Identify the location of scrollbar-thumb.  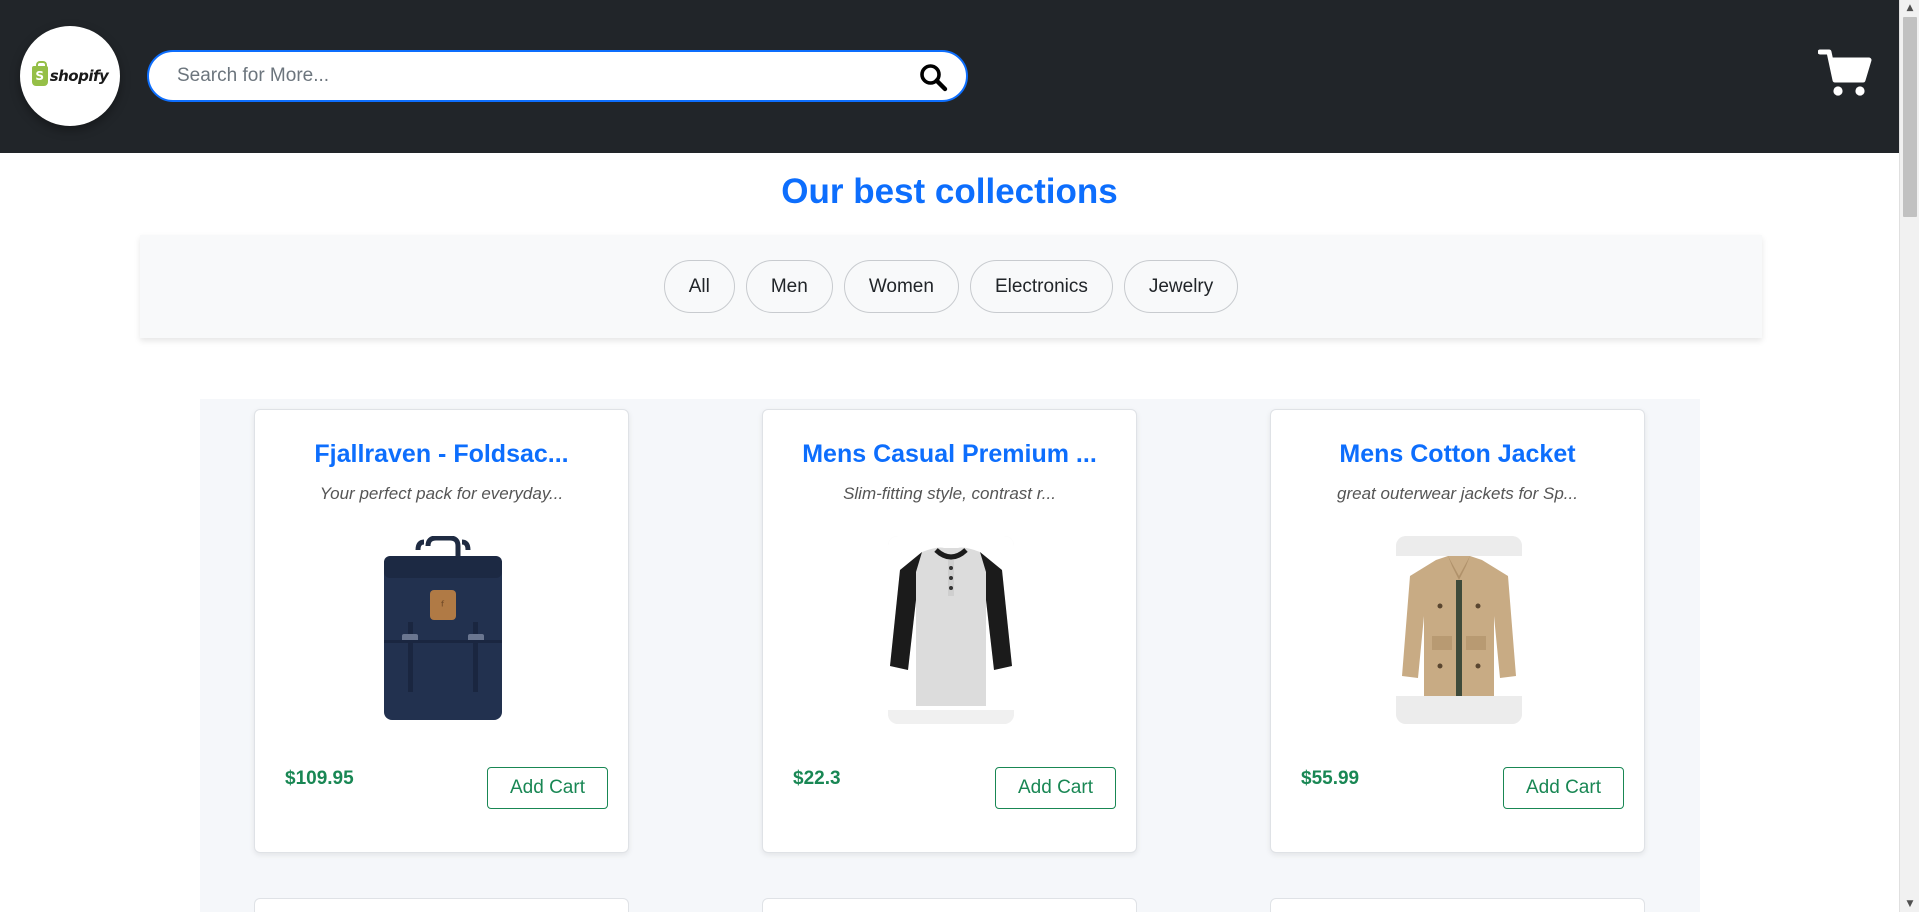
(1910, 117).